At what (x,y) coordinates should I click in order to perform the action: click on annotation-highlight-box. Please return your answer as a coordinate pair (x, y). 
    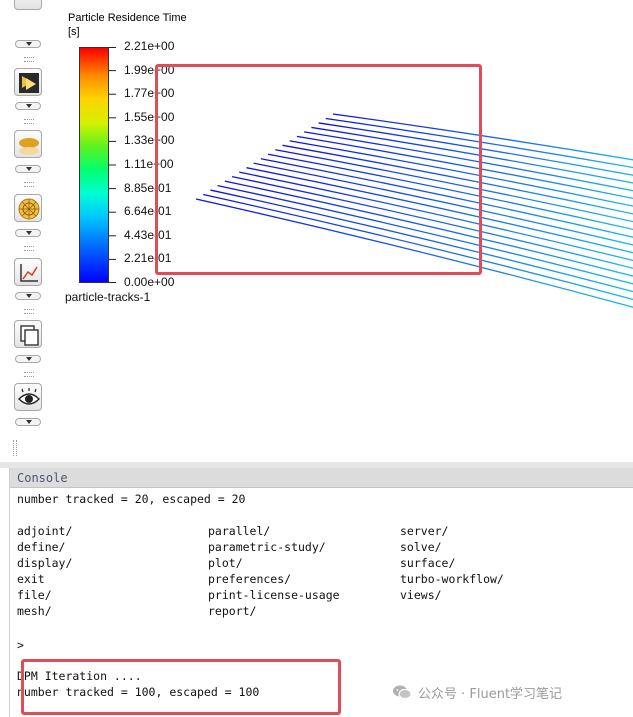
    Looking at the image, I should click on (181, 687).